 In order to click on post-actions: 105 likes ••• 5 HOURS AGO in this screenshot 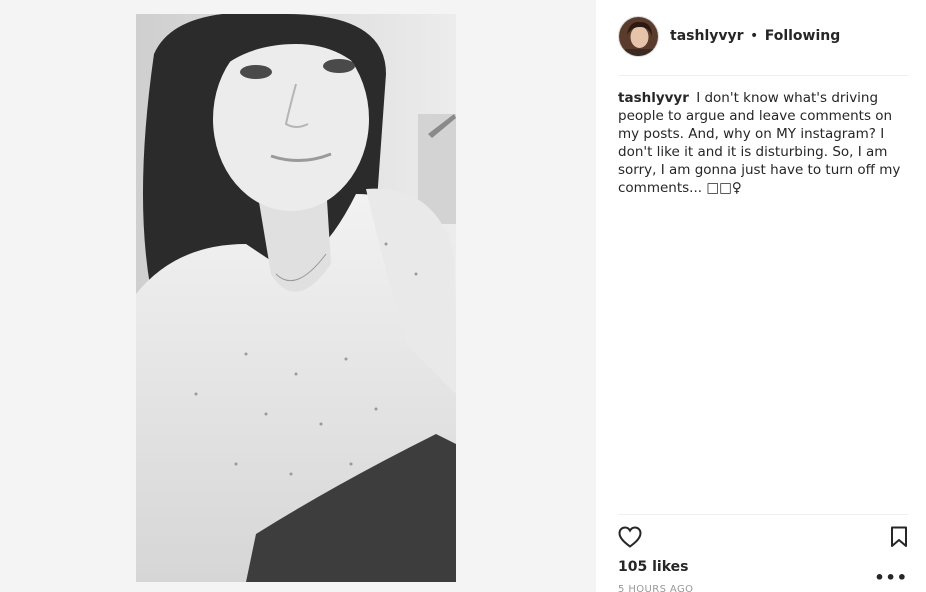, I will do `click(763, 553)`.